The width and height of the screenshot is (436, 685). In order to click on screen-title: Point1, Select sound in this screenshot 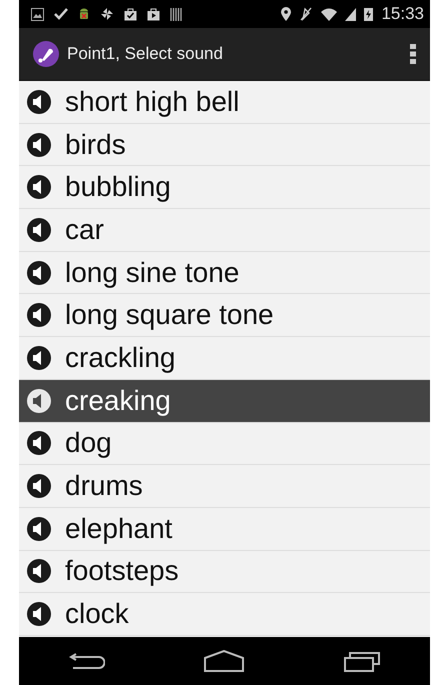, I will do `click(145, 54)`.